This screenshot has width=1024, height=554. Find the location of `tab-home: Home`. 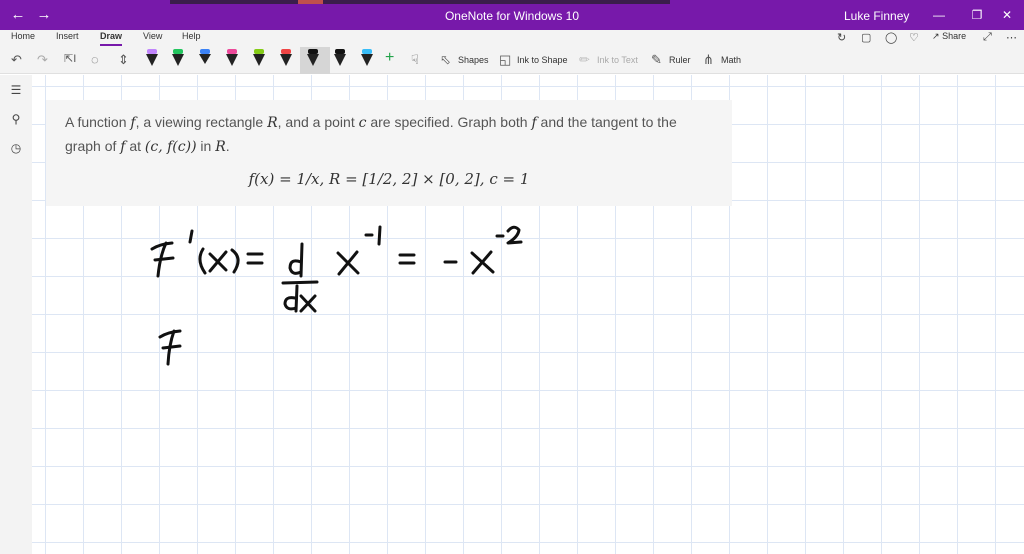

tab-home: Home is located at coordinates (23, 36).